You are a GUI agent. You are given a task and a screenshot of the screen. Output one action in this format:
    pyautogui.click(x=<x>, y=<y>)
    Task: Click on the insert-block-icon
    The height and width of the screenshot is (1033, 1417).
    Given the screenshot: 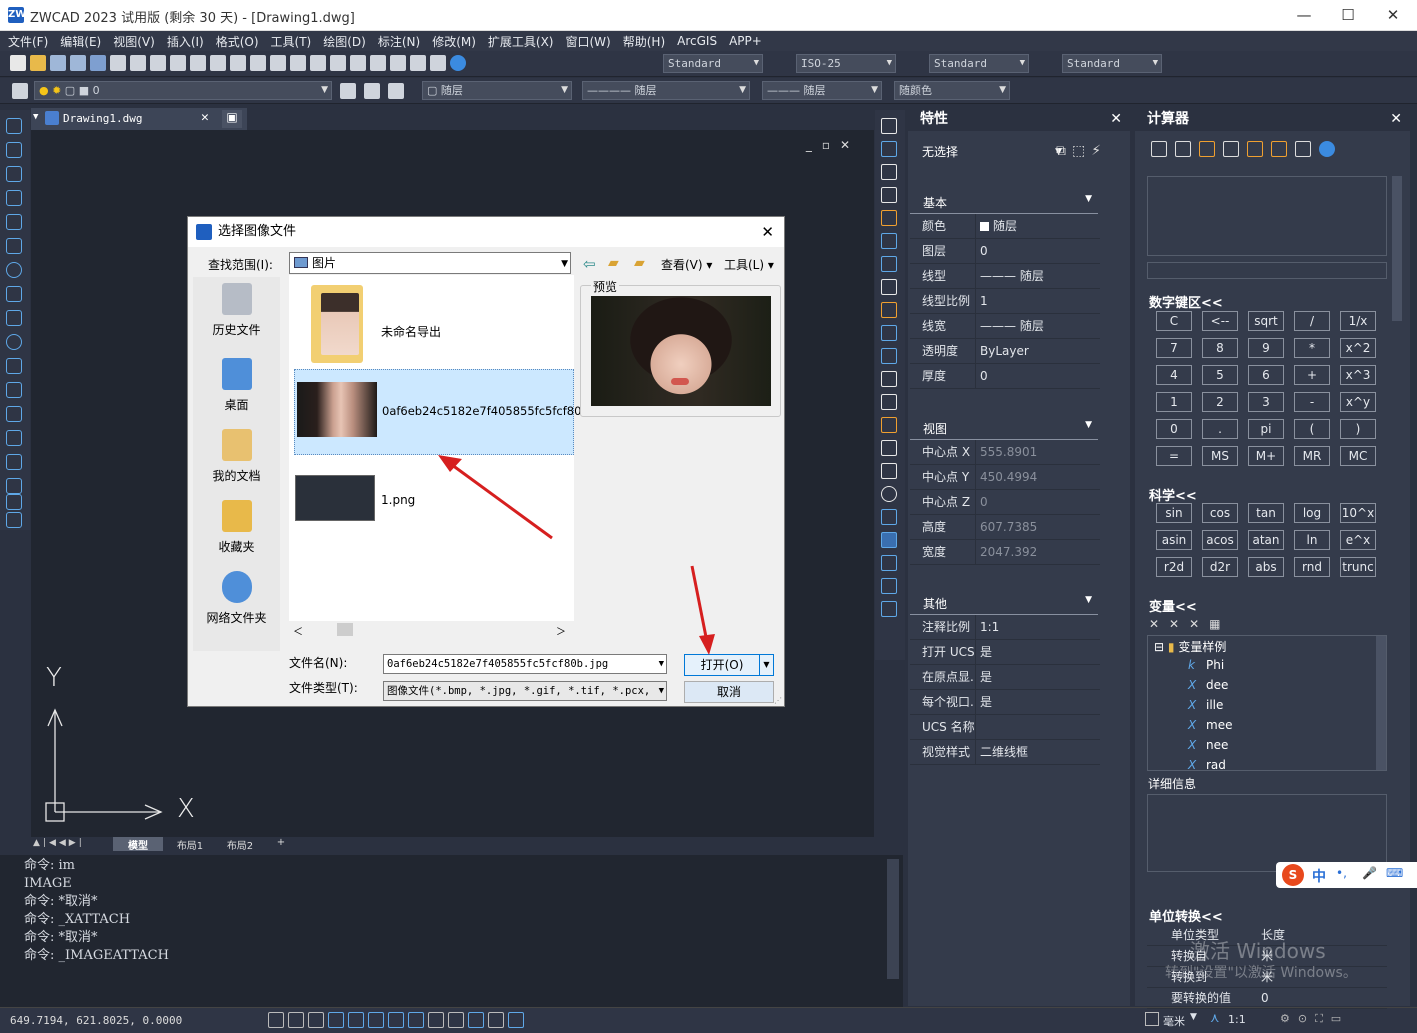 What is the action you would take?
    pyautogui.click(x=14, y=390)
    